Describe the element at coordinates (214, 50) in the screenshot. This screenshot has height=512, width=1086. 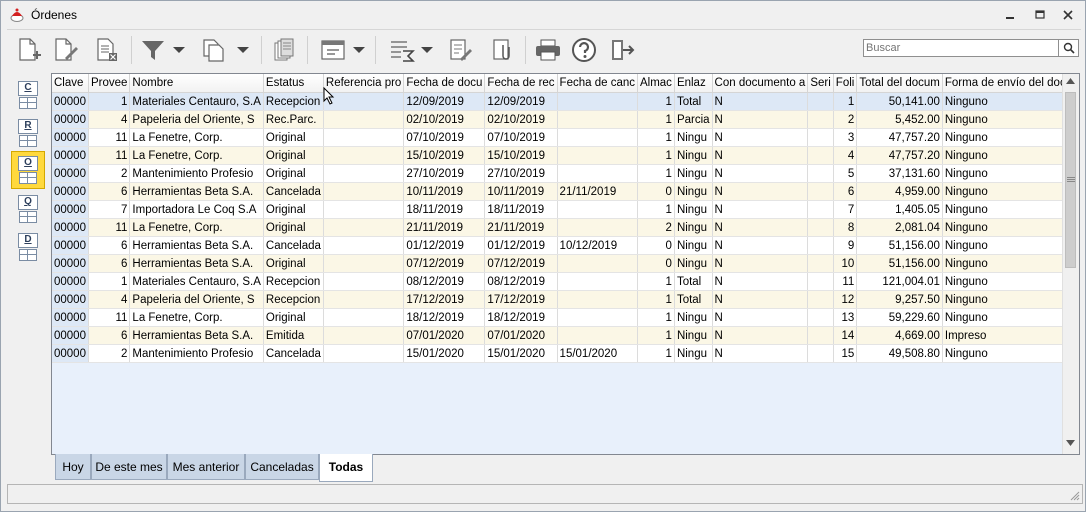
I see `copy-document-button` at that location.